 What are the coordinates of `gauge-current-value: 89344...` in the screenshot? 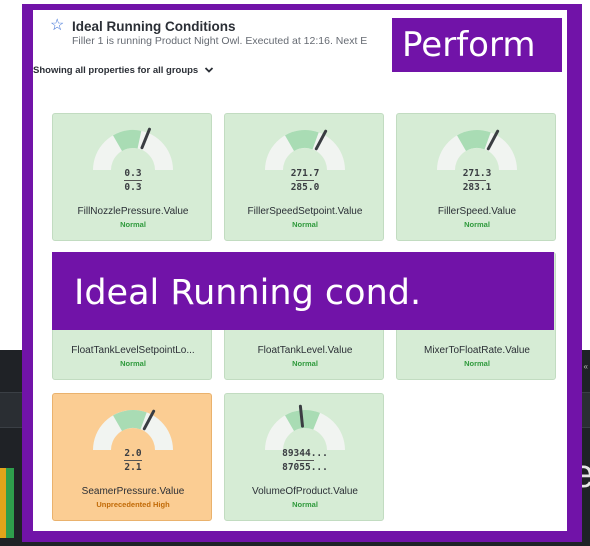 It's located at (305, 453).